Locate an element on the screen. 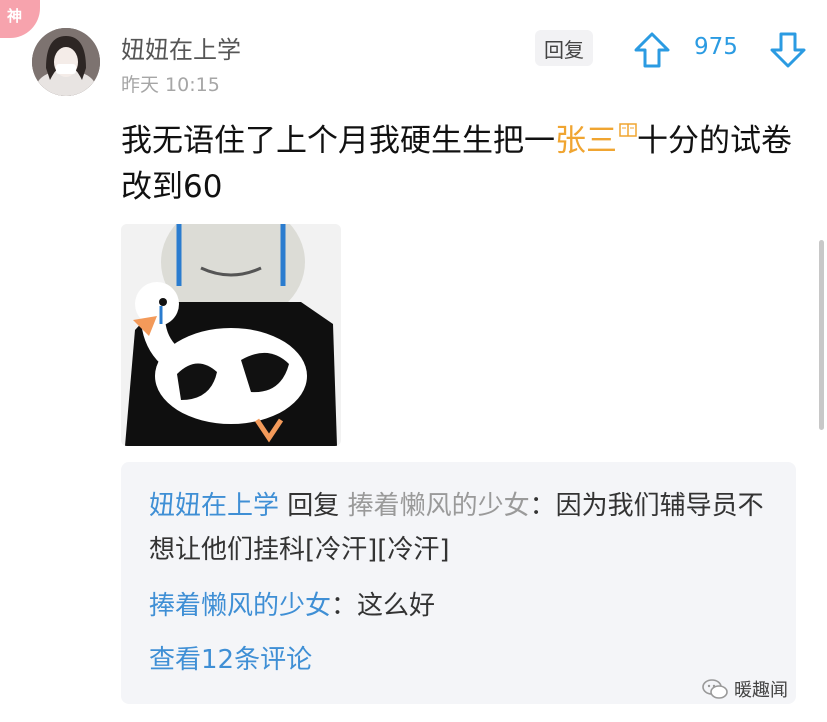 The height and width of the screenshot is (722, 827). meme-illustration is located at coordinates (231, 335).